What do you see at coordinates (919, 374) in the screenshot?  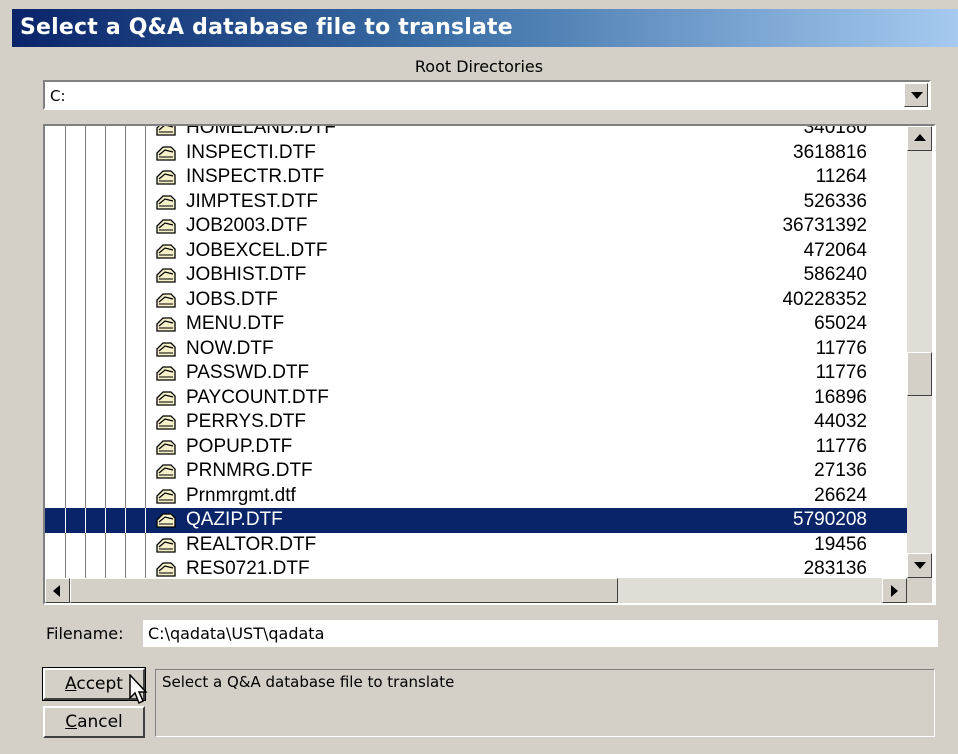 I see `vertical-scroll-thumb` at bounding box center [919, 374].